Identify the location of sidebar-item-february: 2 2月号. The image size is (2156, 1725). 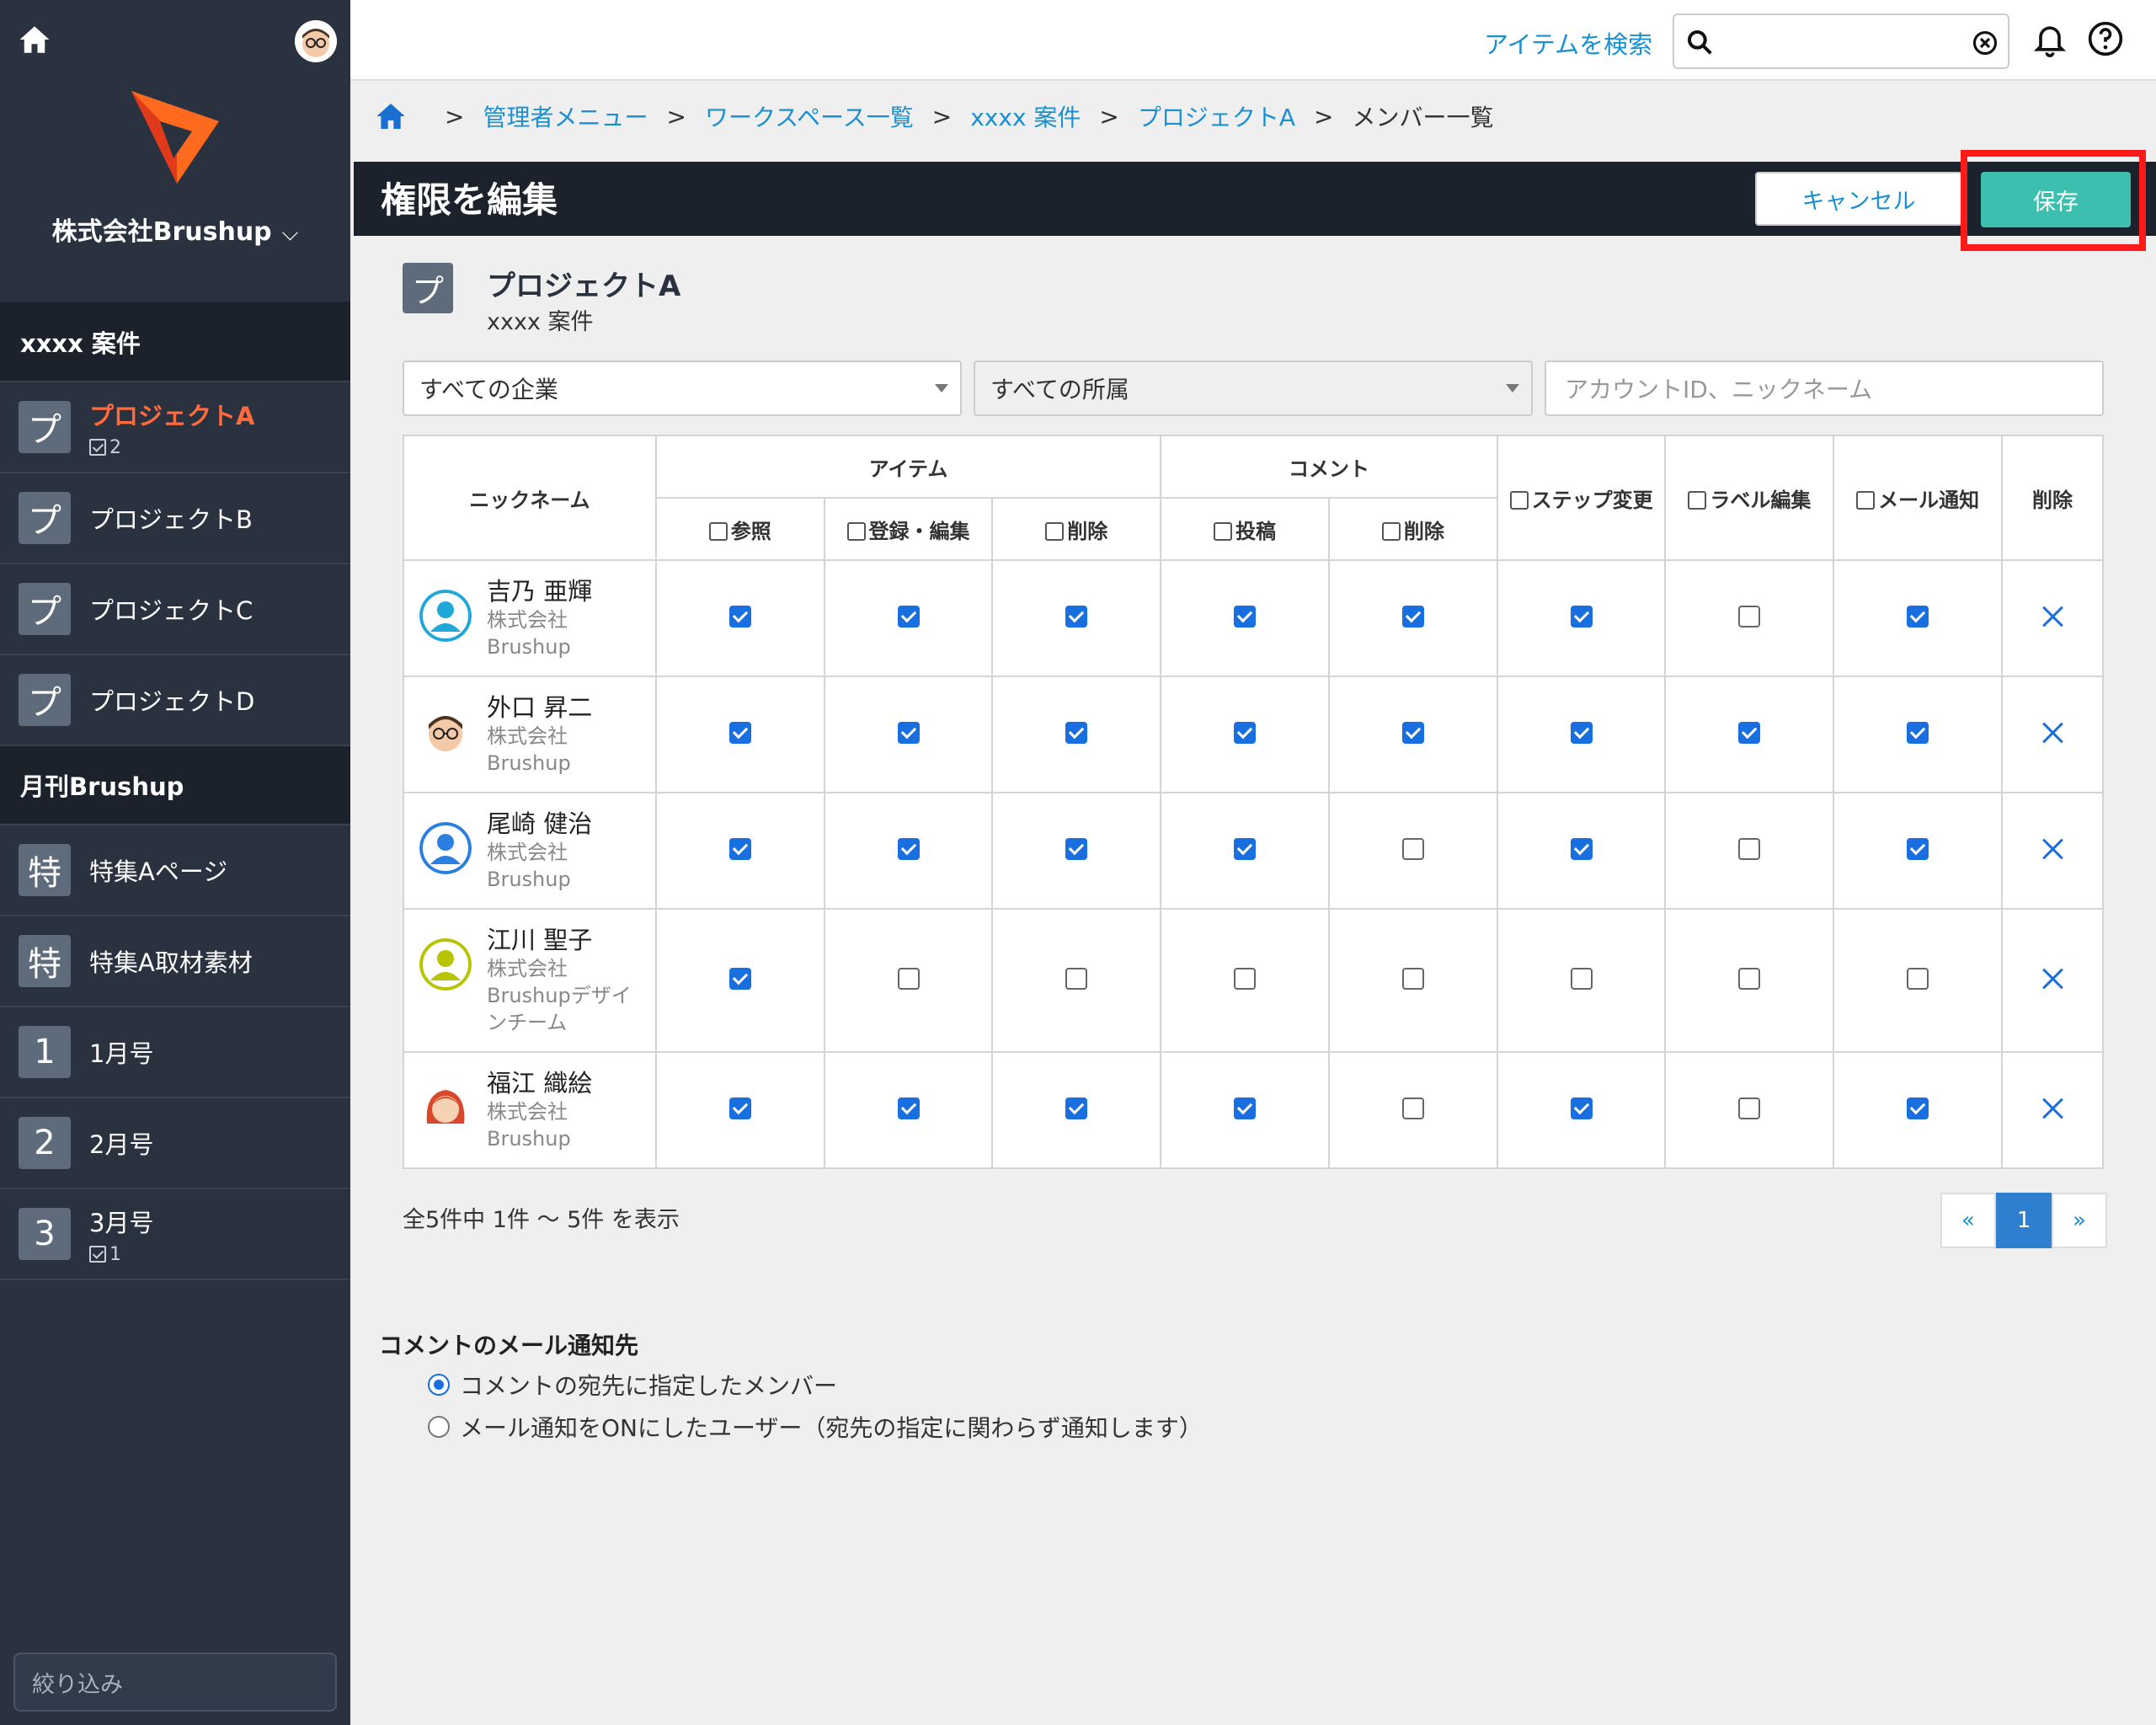
(175, 1143).